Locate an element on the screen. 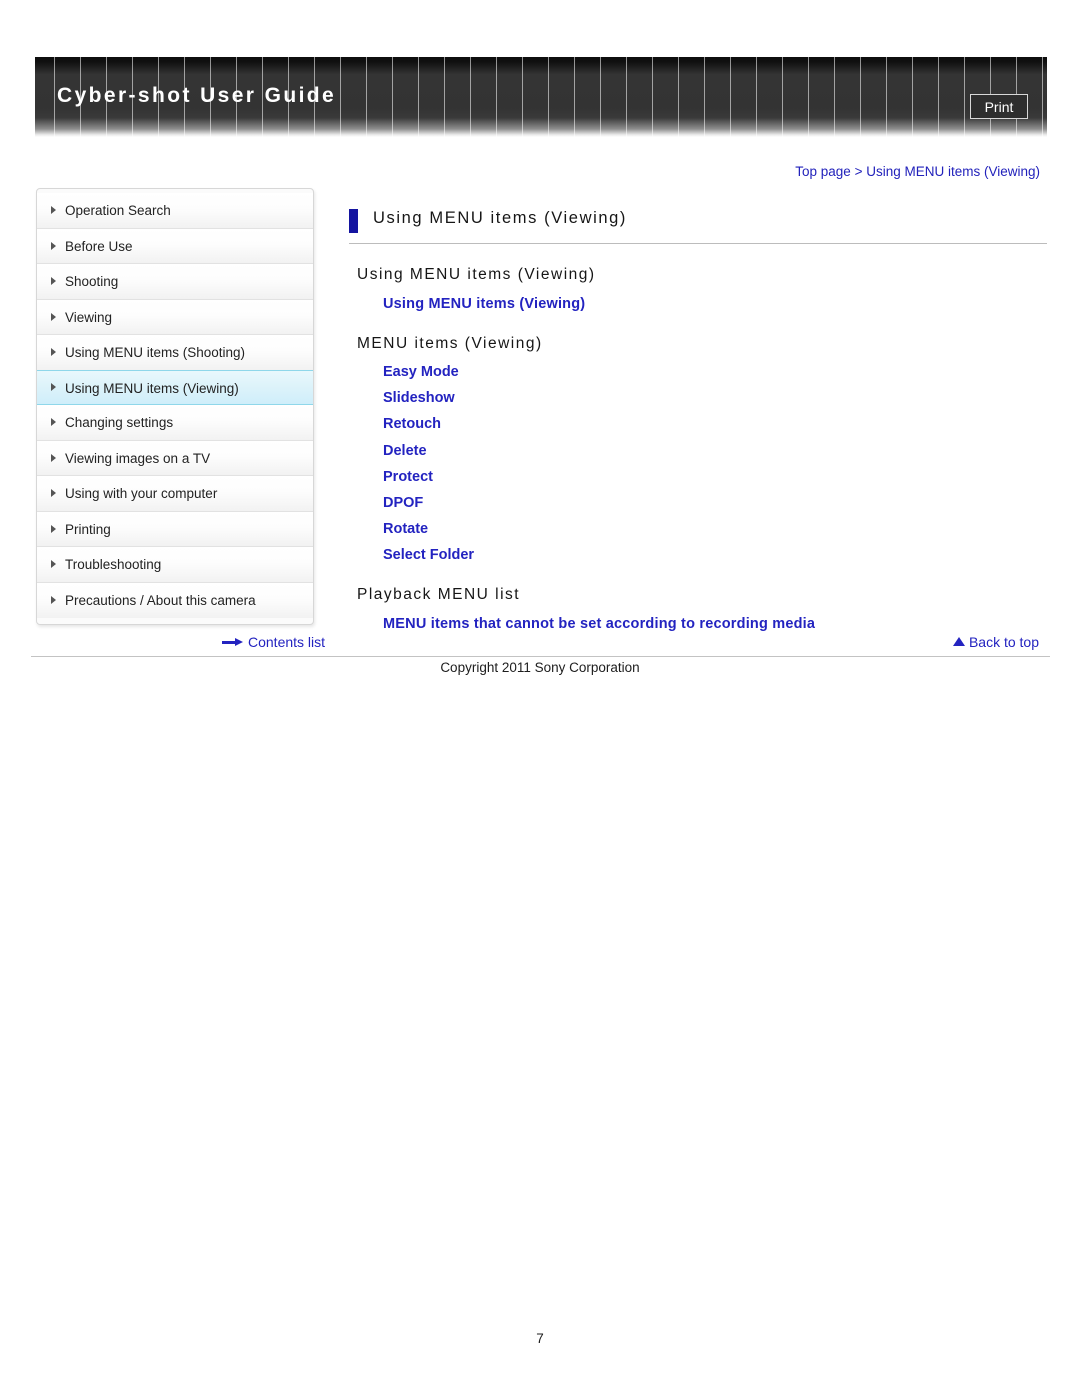 The image size is (1080, 1397). back-to-top-link: Back to top is located at coordinates (995, 642).